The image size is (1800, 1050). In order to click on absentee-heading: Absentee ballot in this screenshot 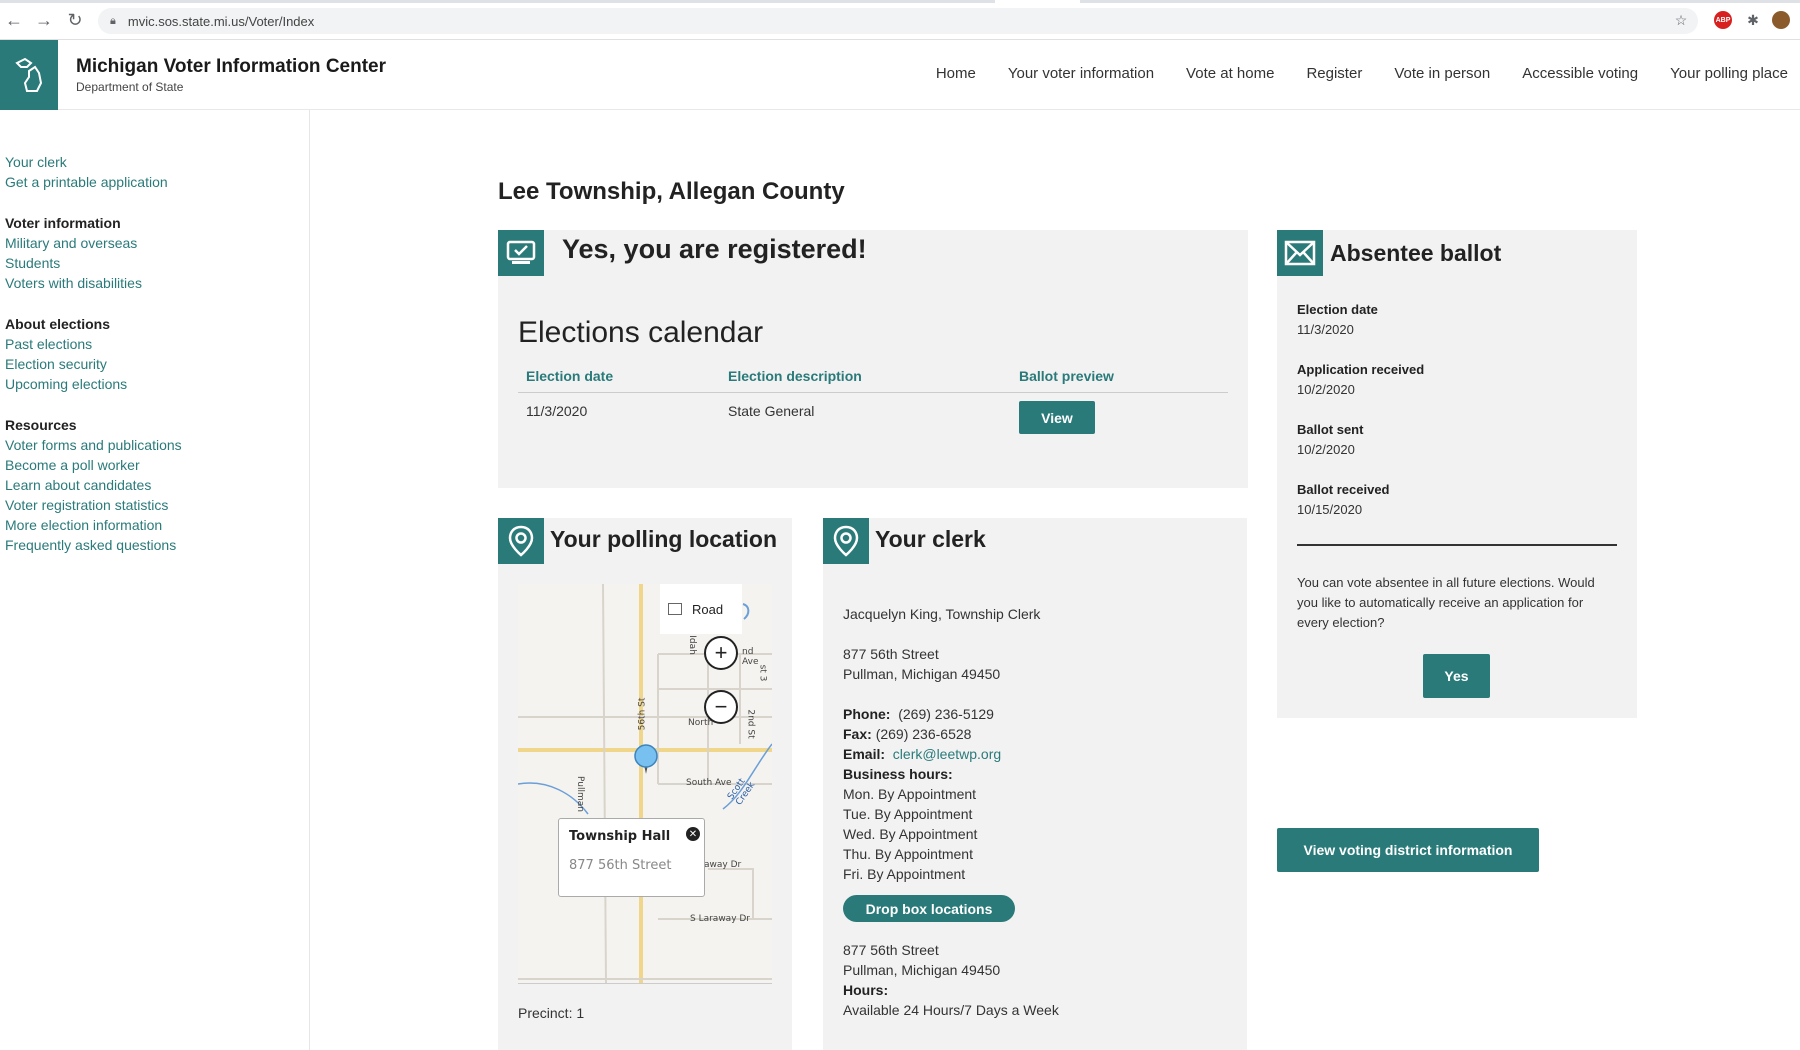, I will do `click(1416, 253)`.